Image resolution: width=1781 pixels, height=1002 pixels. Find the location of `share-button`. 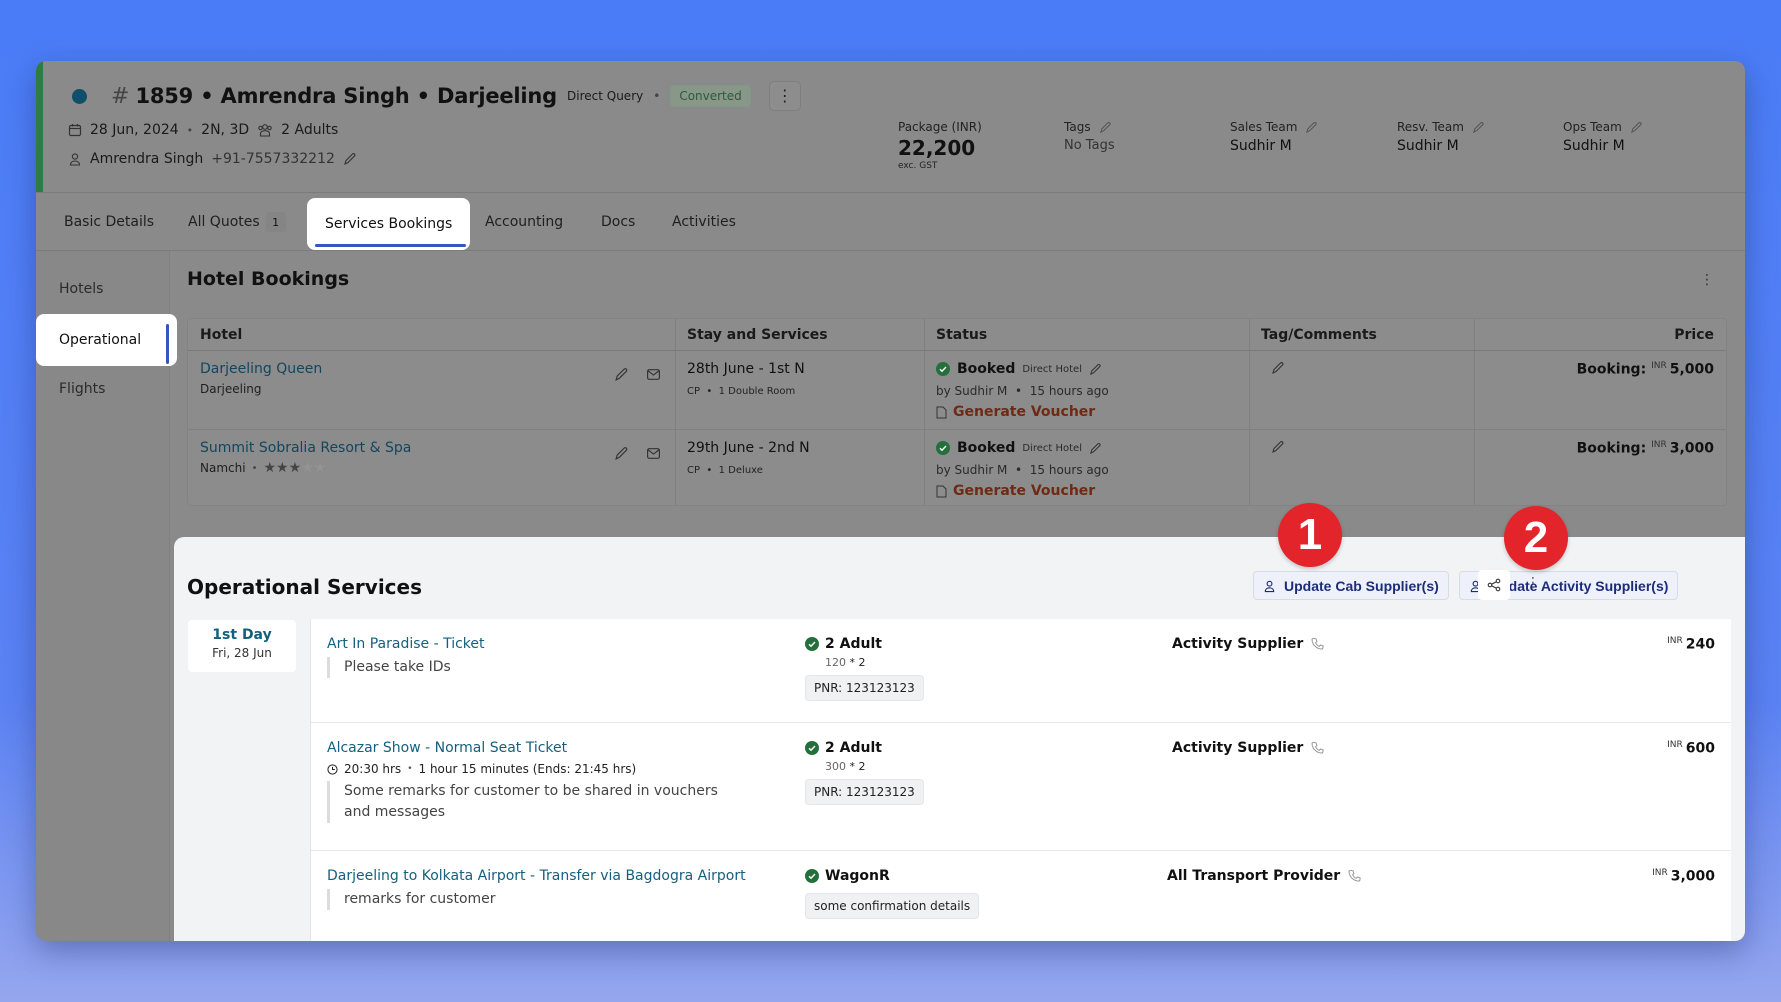

share-button is located at coordinates (1494, 585).